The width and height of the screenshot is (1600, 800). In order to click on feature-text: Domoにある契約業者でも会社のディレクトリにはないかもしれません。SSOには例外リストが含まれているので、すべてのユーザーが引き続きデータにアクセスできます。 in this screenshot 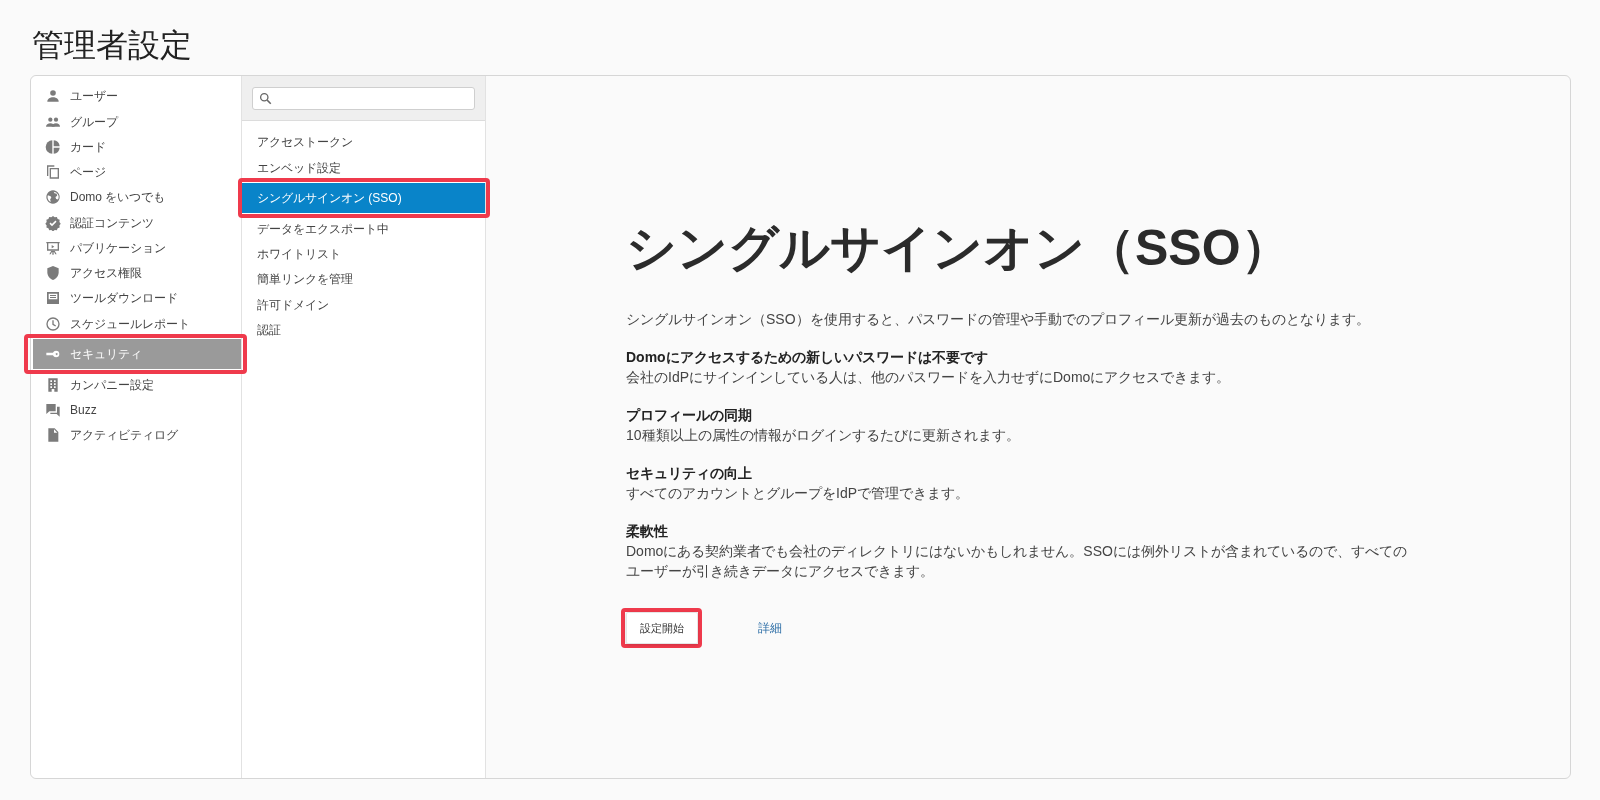, I will do `click(1017, 561)`.